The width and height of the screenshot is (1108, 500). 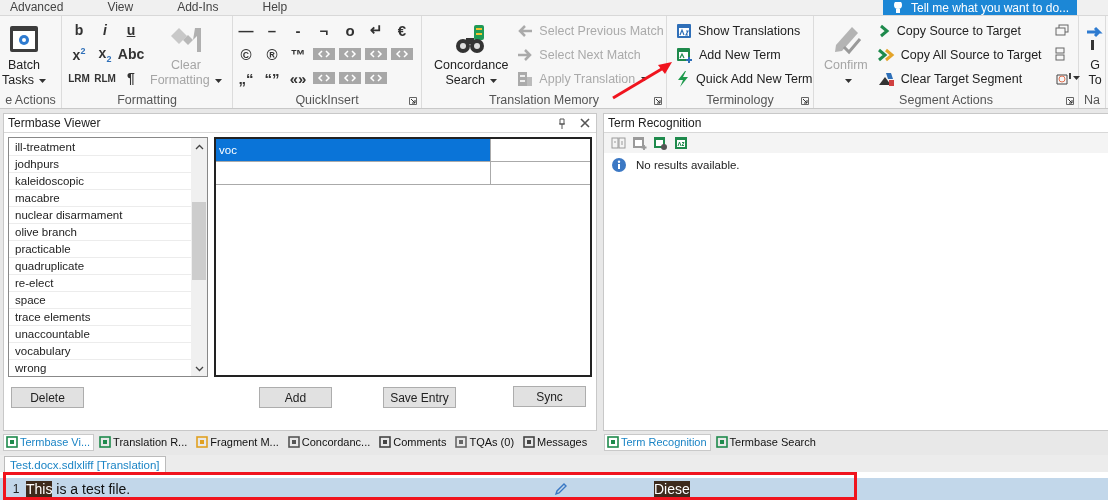 I want to click on symbol-button: €, so click(x=402, y=30).